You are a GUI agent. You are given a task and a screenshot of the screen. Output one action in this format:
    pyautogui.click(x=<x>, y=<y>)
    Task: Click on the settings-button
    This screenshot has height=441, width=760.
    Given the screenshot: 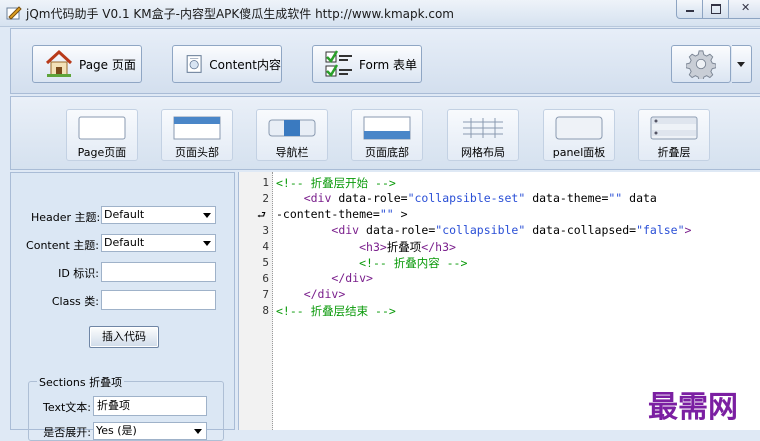 What is the action you would take?
    pyautogui.click(x=701, y=64)
    